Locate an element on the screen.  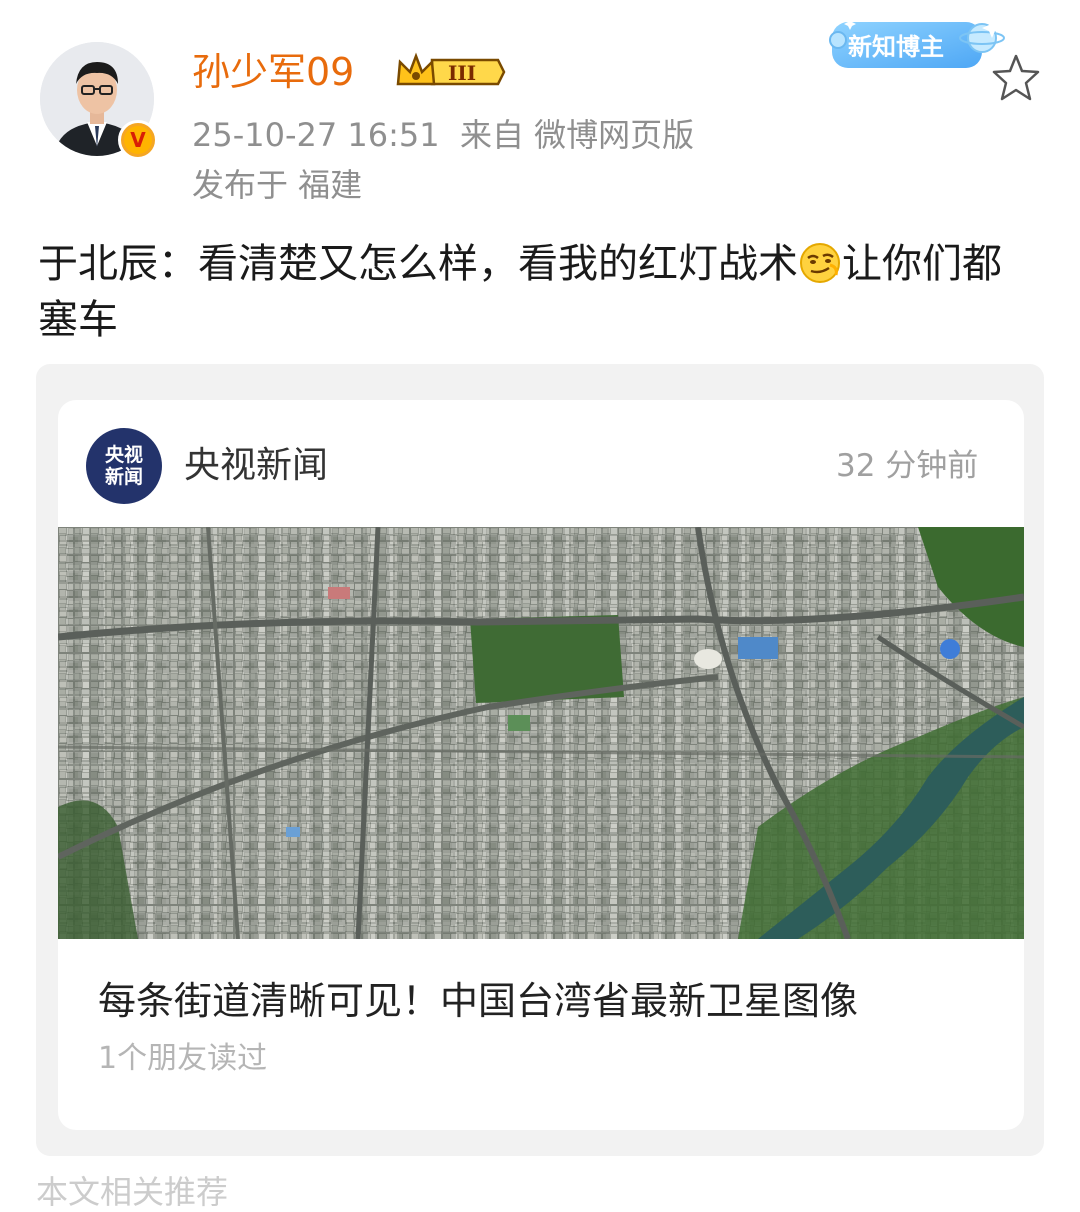
username: 孙少军09 is located at coordinates (273, 72).